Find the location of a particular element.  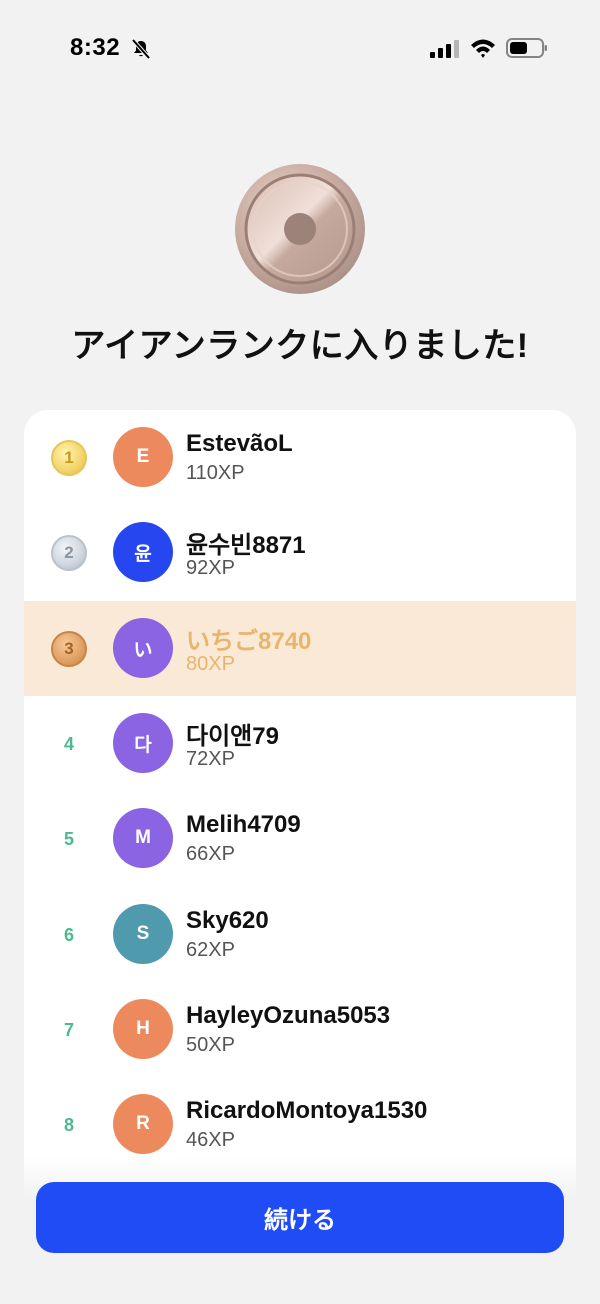

continue-button: 続ける is located at coordinates (300, 1217).